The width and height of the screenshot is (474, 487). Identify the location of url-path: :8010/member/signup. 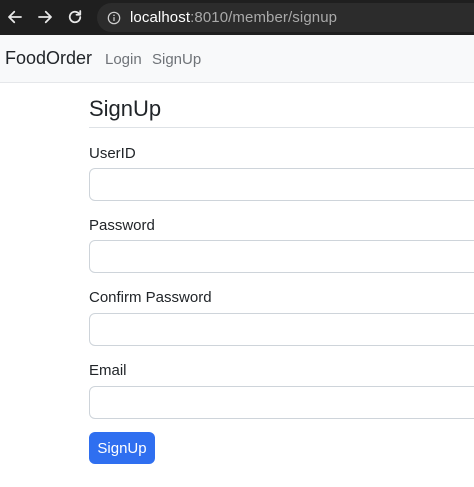
(264, 17).